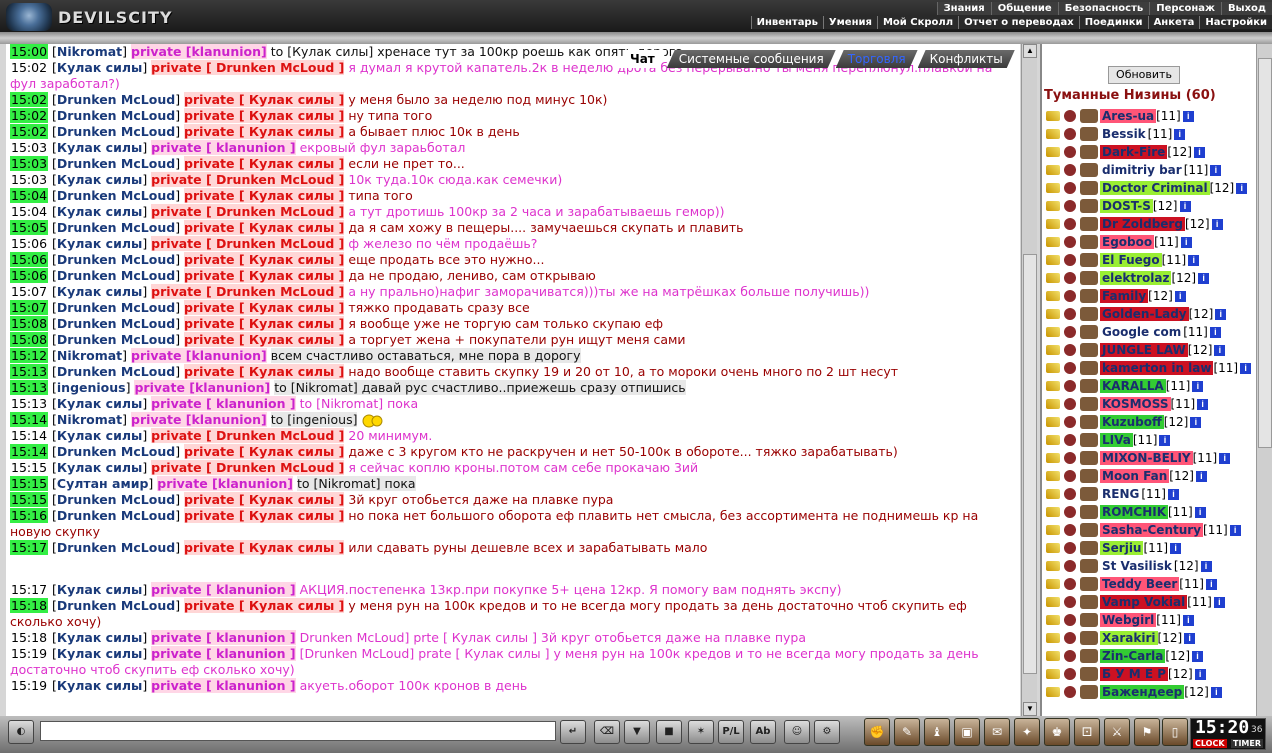 This screenshot has height=753, width=1272. Describe the element at coordinates (1150, 638) in the screenshot. I see `user-row: Xarakiri [12] i` at that location.